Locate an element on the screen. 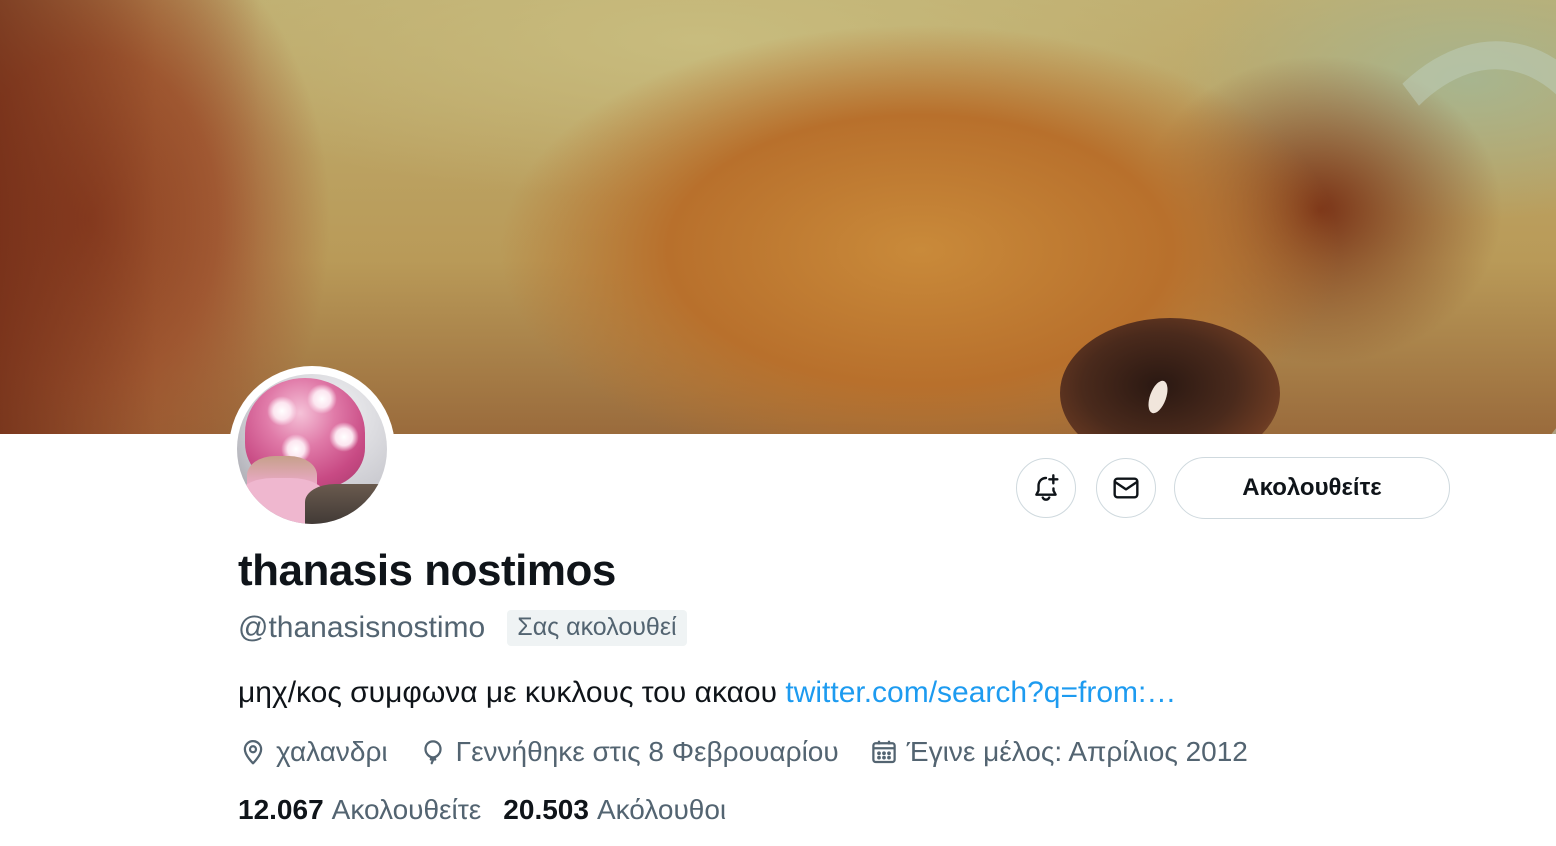 This screenshot has height=846, width=1556. follows-you-badge: Σας ακολουθεί is located at coordinates (597, 628).